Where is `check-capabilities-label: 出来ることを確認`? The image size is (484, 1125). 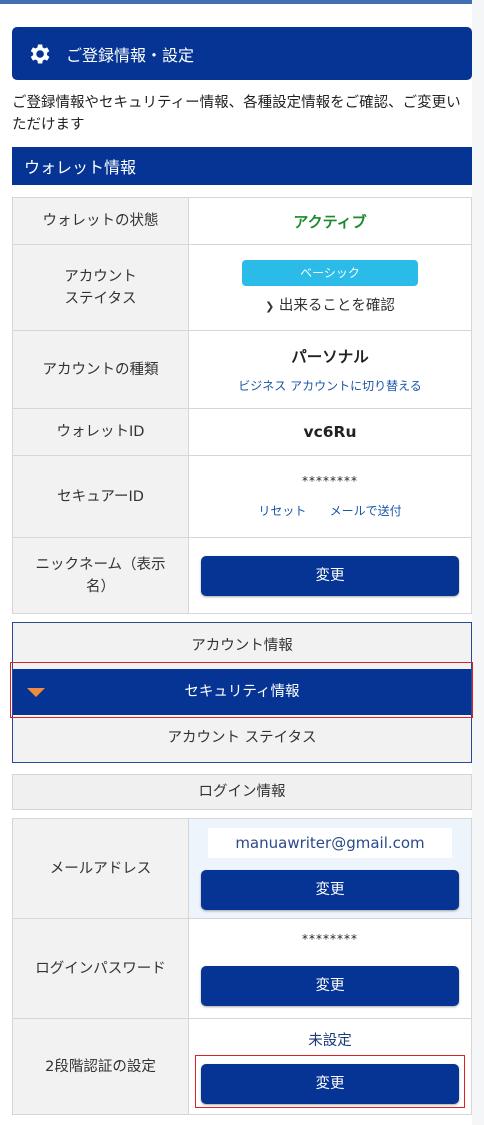
check-capabilities-label: 出来ることを確認 is located at coordinates (336, 306).